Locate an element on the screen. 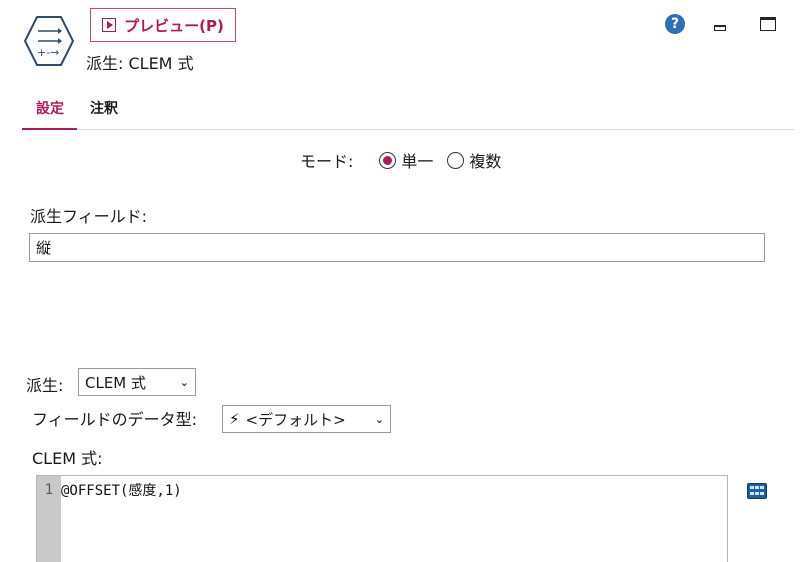 The width and height of the screenshot is (800, 562). expression-builder-icon is located at coordinates (757, 491).